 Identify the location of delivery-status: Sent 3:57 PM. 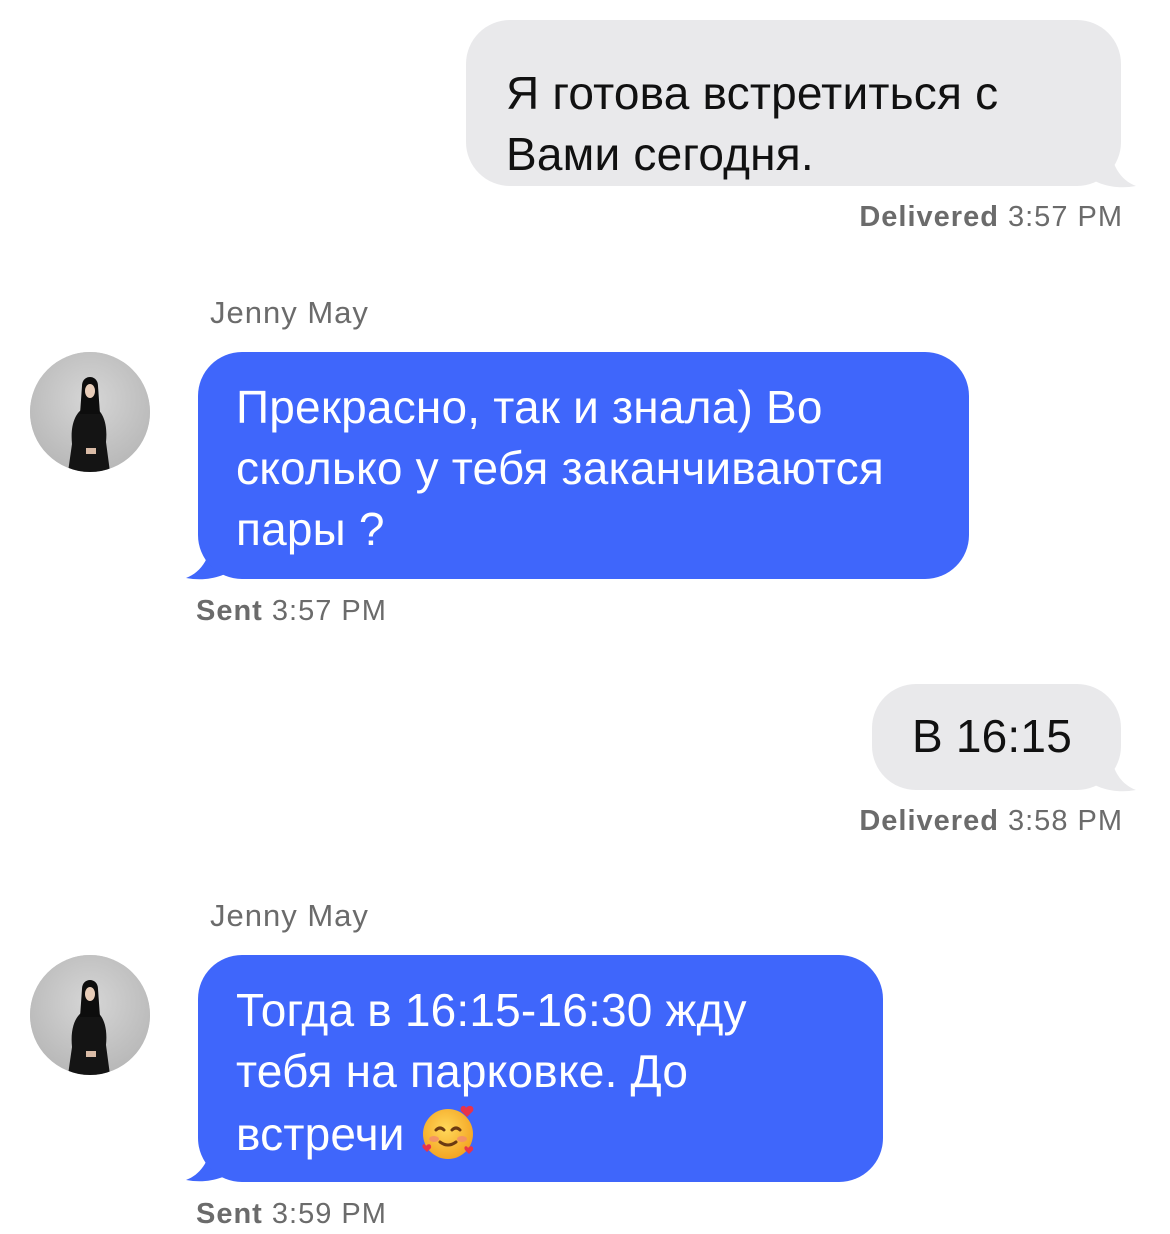
(291, 611).